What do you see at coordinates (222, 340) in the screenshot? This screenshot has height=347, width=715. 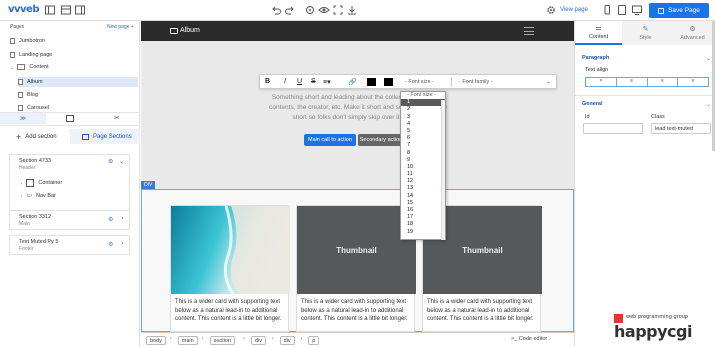 I see `breadcrumb-item: section` at bounding box center [222, 340].